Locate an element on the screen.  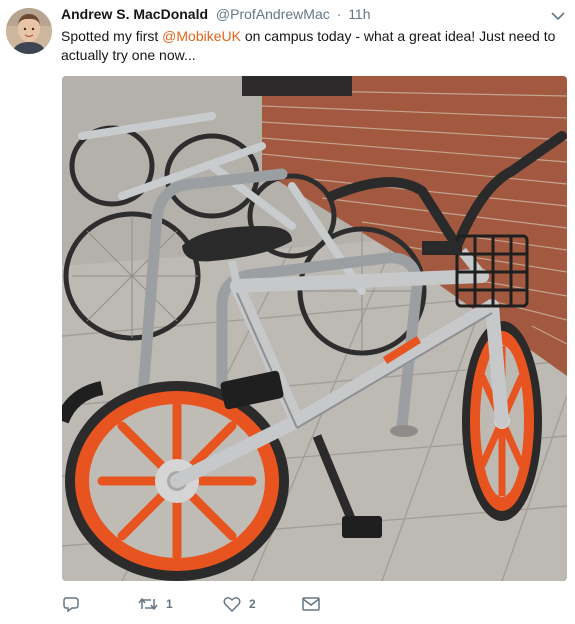
envelope-icon is located at coordinates (311, 604).